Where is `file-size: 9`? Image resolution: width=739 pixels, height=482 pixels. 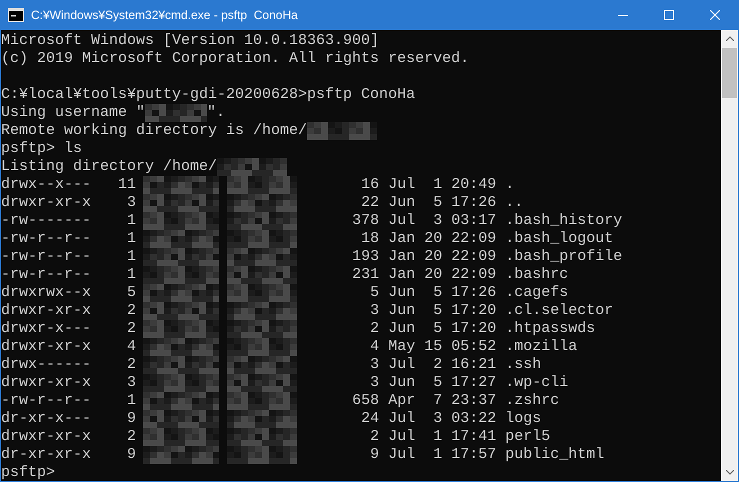
file-size: 9 is located at coordinates (374, 455).